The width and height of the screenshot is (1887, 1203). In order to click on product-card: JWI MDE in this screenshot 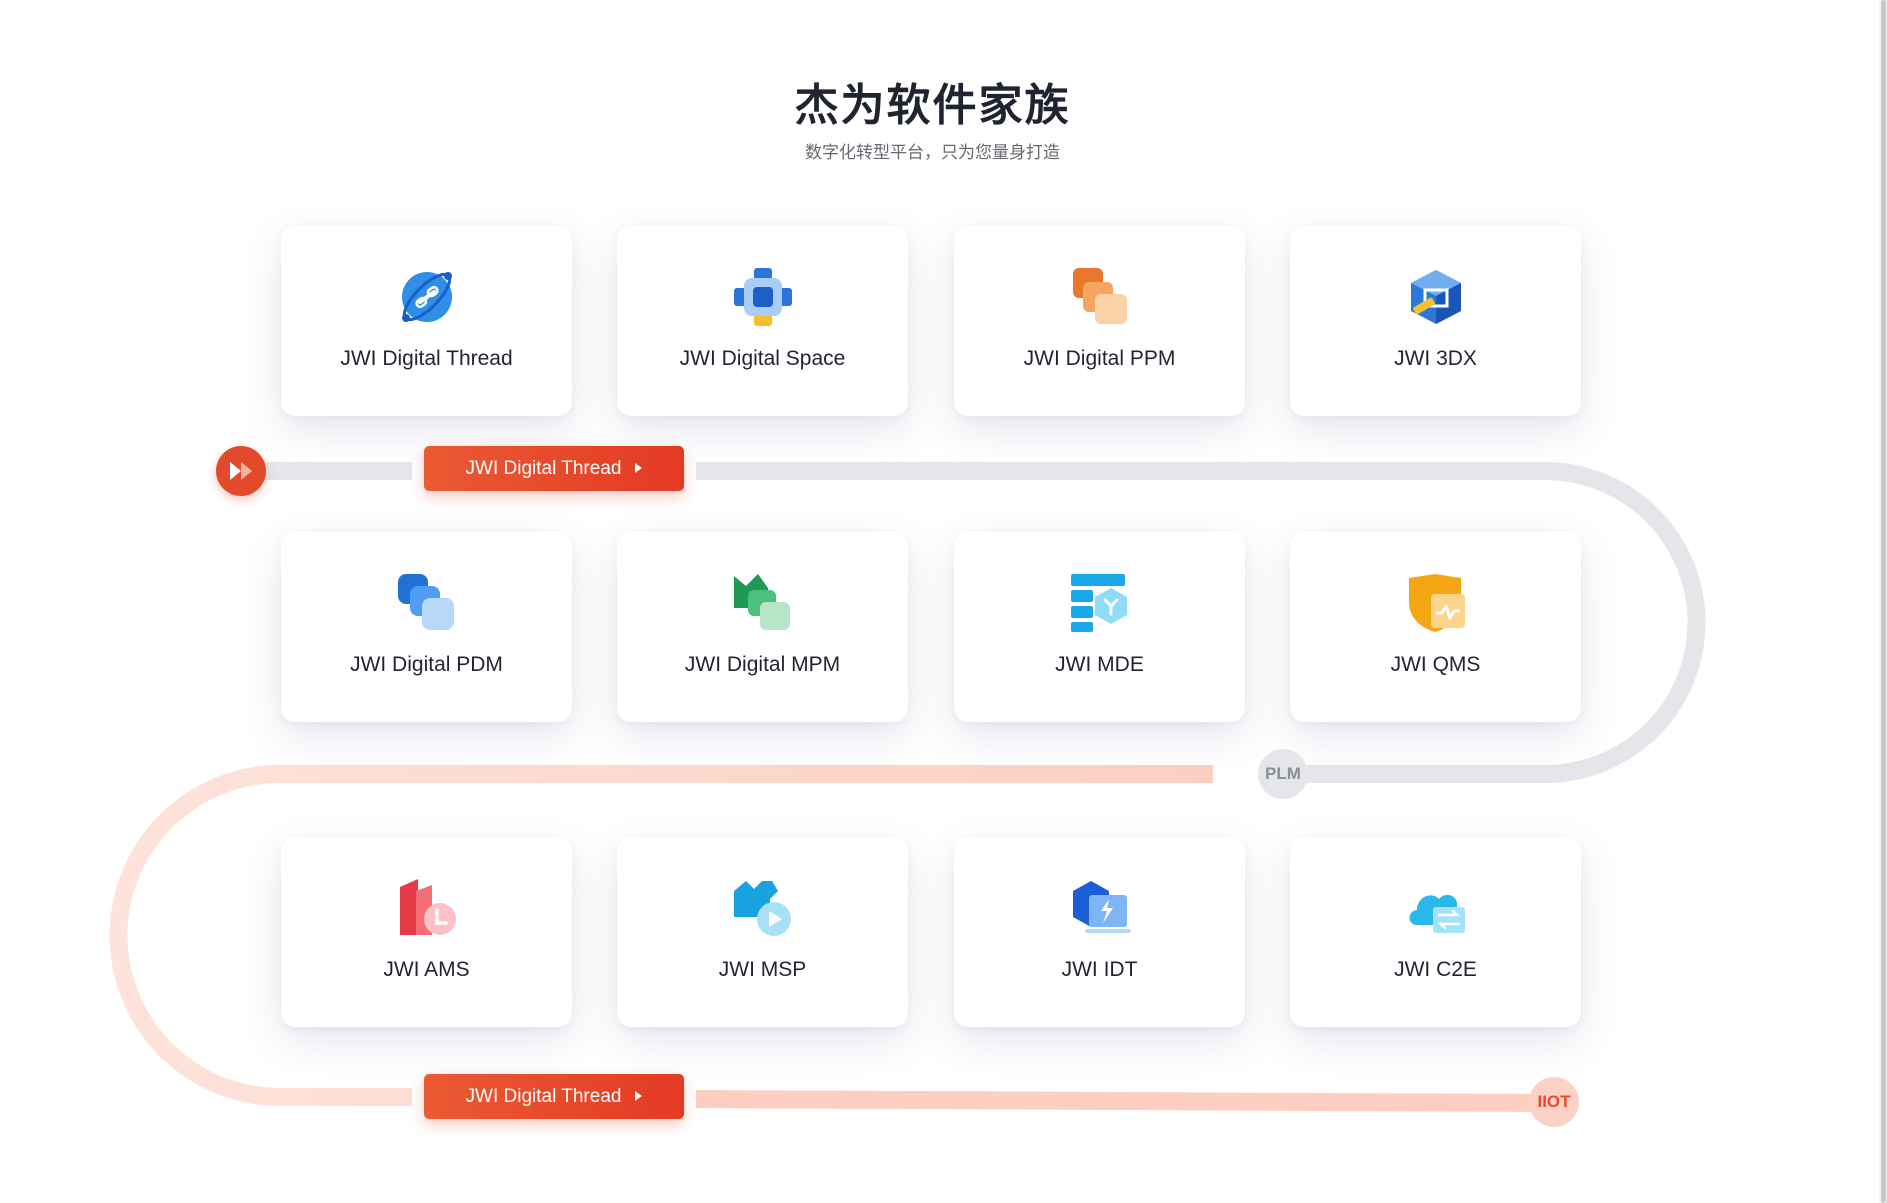, I will do `click(1099, 627)`.